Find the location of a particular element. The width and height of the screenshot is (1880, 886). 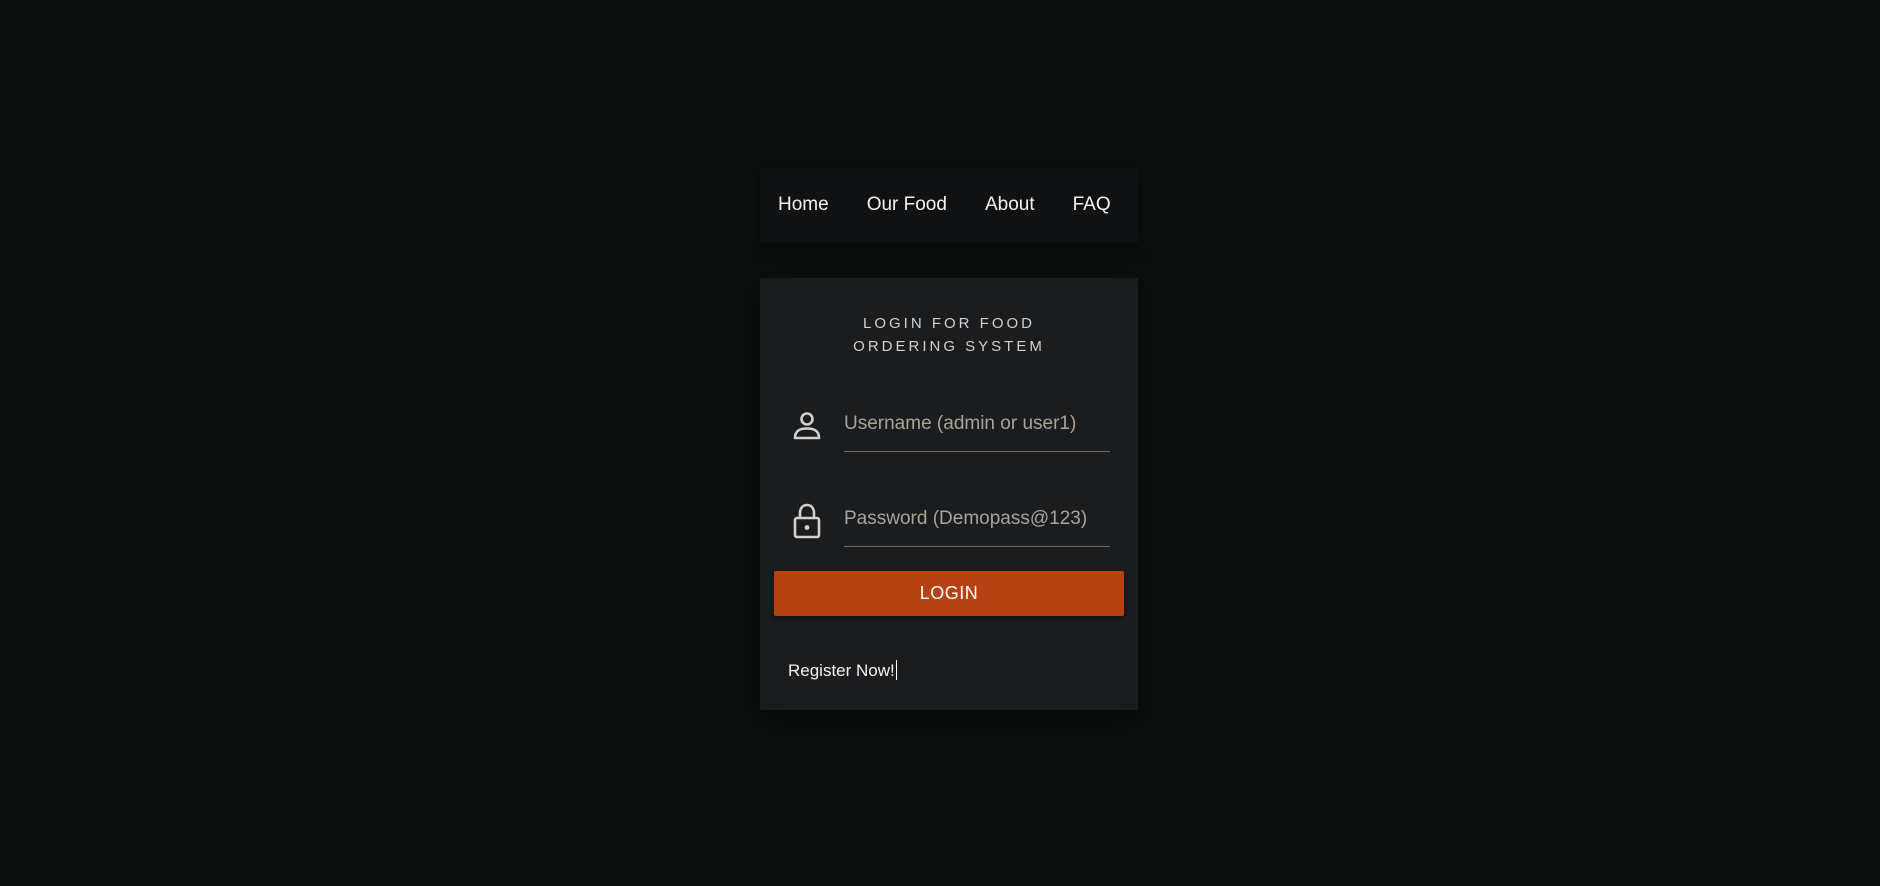

username-field-group is located at coordinates (950, 425).